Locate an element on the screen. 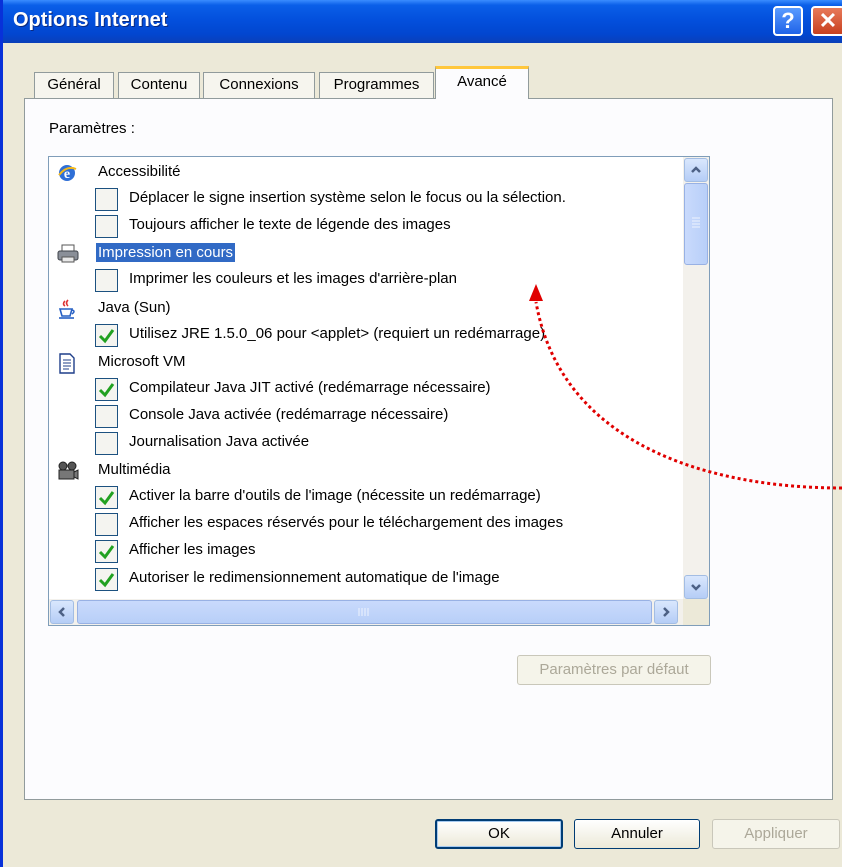  settings-category: Microsoft VM is located at coordinates (365, 362).